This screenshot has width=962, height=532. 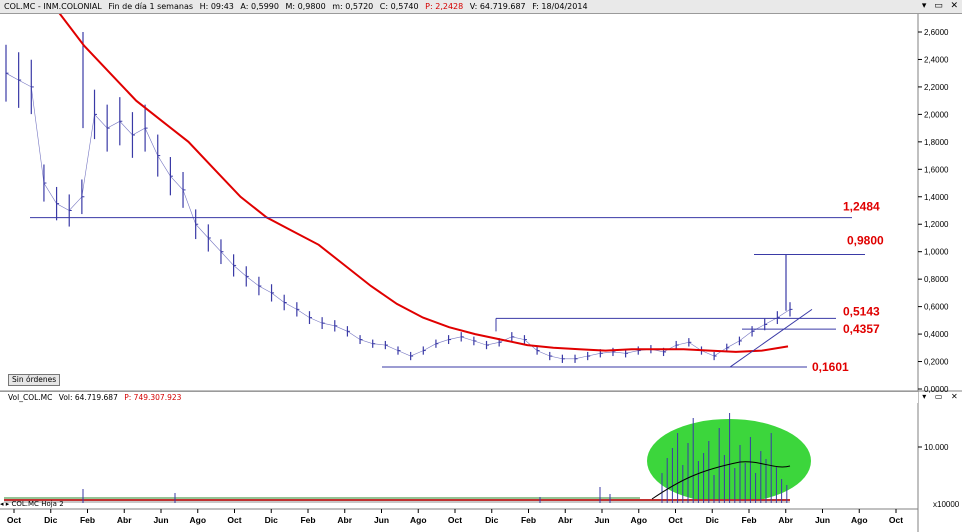 I want to click on y-tick-label: 0,2000, so click(x=936, y=362).